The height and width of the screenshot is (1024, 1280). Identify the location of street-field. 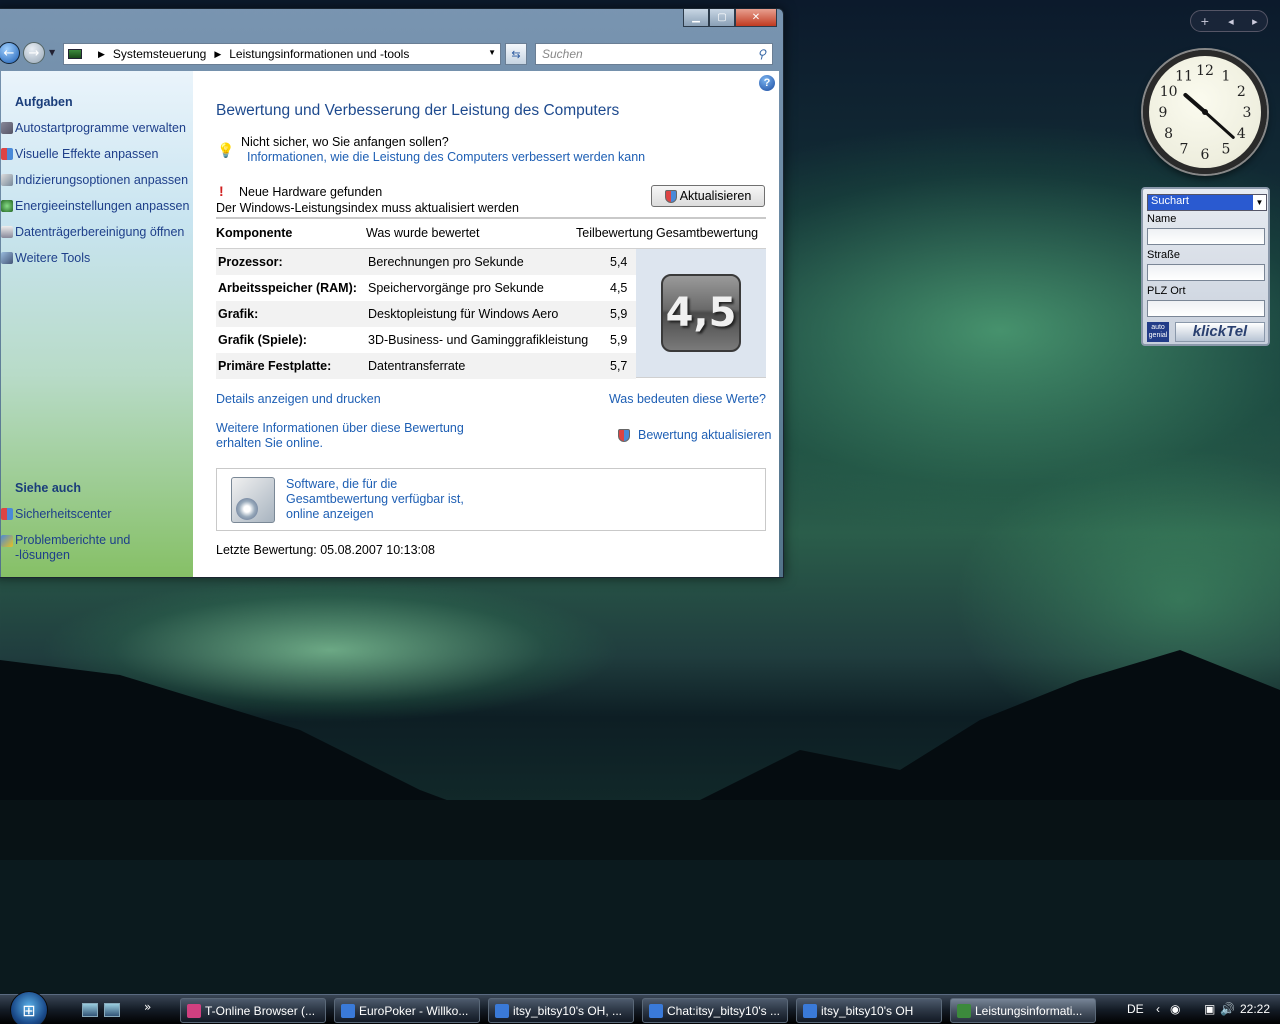
(1206, 272).